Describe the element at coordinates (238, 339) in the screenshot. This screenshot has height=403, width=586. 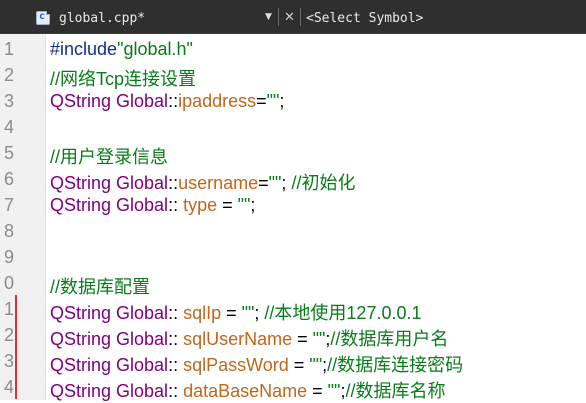
I see `code-token-mem: sqlUserName` at that location.